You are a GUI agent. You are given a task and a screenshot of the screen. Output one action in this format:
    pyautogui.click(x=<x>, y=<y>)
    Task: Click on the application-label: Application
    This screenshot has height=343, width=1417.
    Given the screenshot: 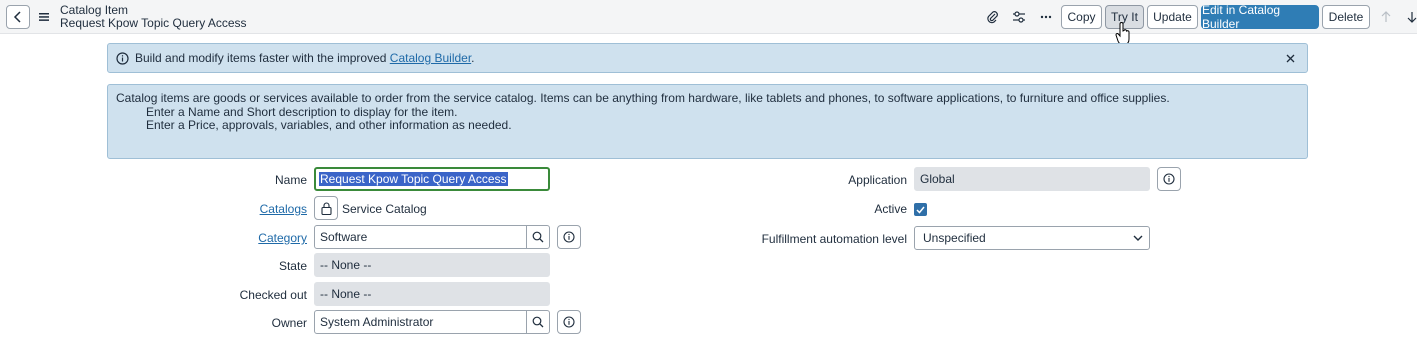 What is the action you would take?
    pyautogui.click(x=877, y=180)
    